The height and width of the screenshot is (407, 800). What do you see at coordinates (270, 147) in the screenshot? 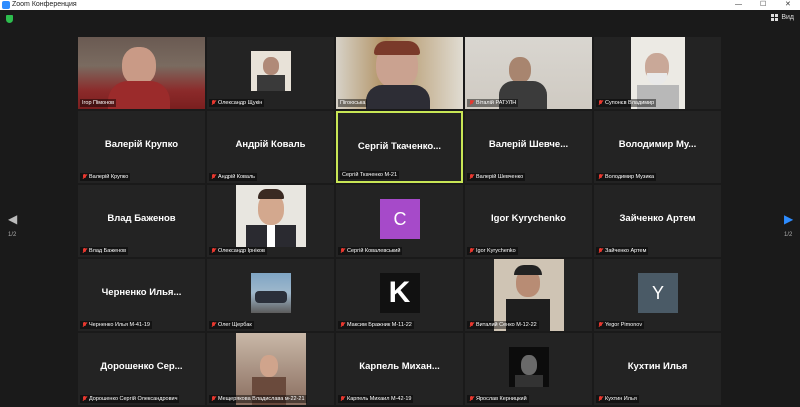
I see `participant-tile: Андрій Коваль Андрій Коваль` at bounding box center [270, 147].